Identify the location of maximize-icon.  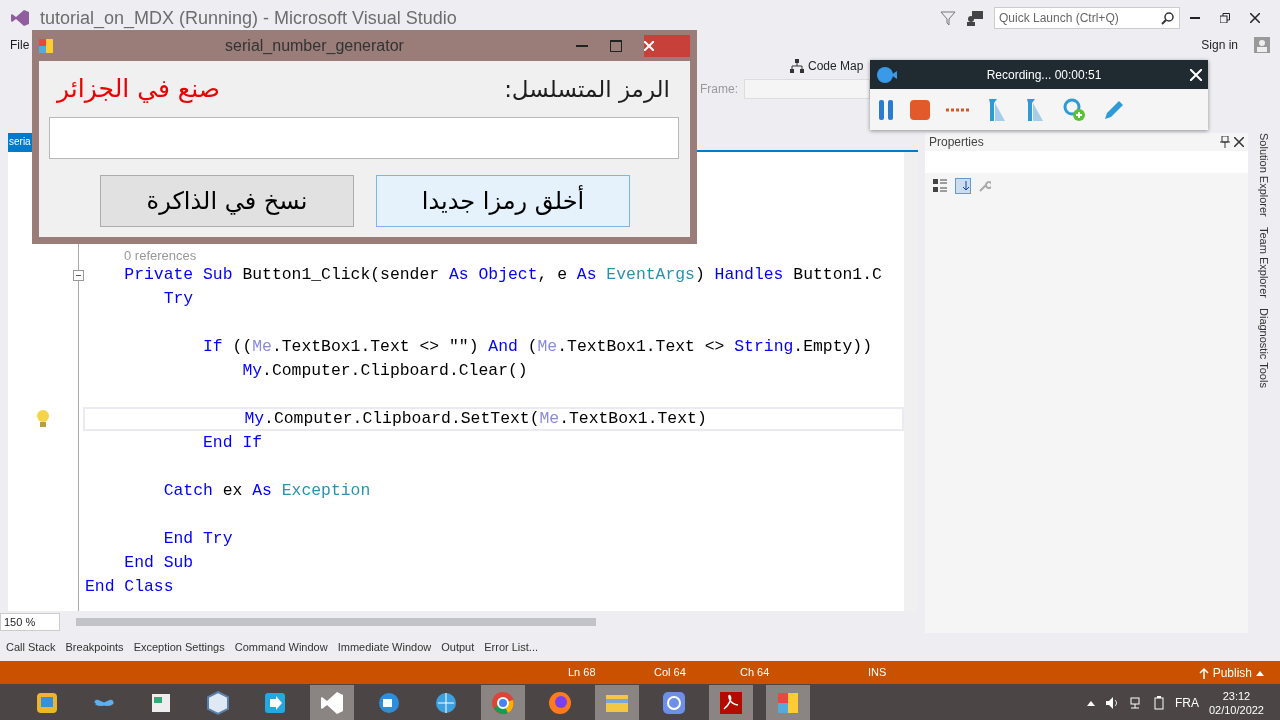
(616, 45).